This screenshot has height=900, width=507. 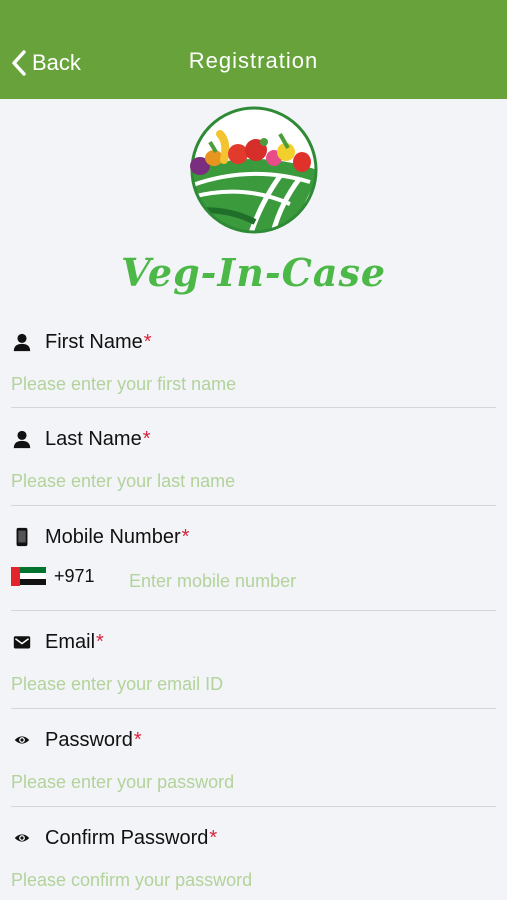 I want to click on first-name-label: First Name *, so click(x=81, y=342).